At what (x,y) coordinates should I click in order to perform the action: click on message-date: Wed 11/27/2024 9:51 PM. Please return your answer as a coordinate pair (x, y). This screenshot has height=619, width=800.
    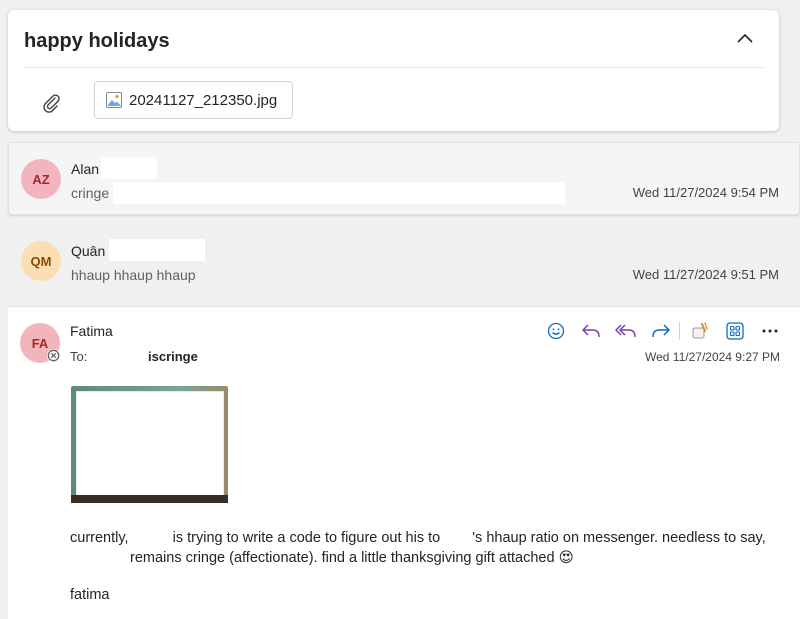
    Looking at the image, I should click on (705, 274).